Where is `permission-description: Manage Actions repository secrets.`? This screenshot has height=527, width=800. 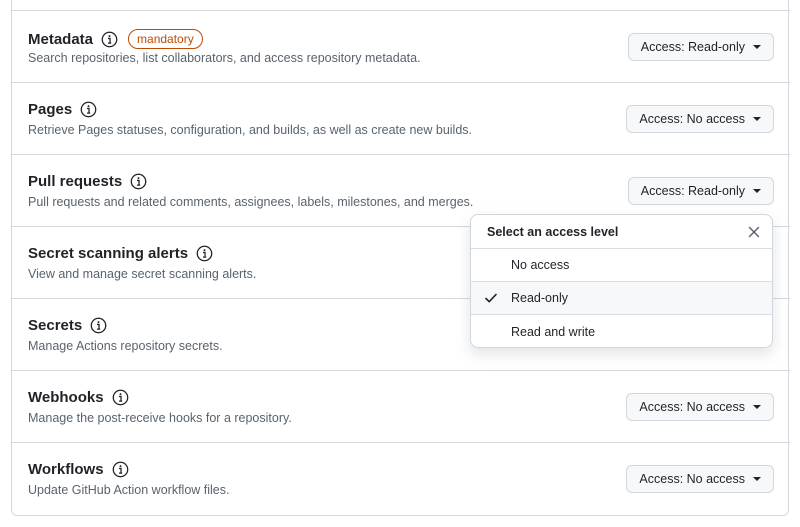 permission-description: Manage Actions repository secrets. is located at coordinates (125, 346).